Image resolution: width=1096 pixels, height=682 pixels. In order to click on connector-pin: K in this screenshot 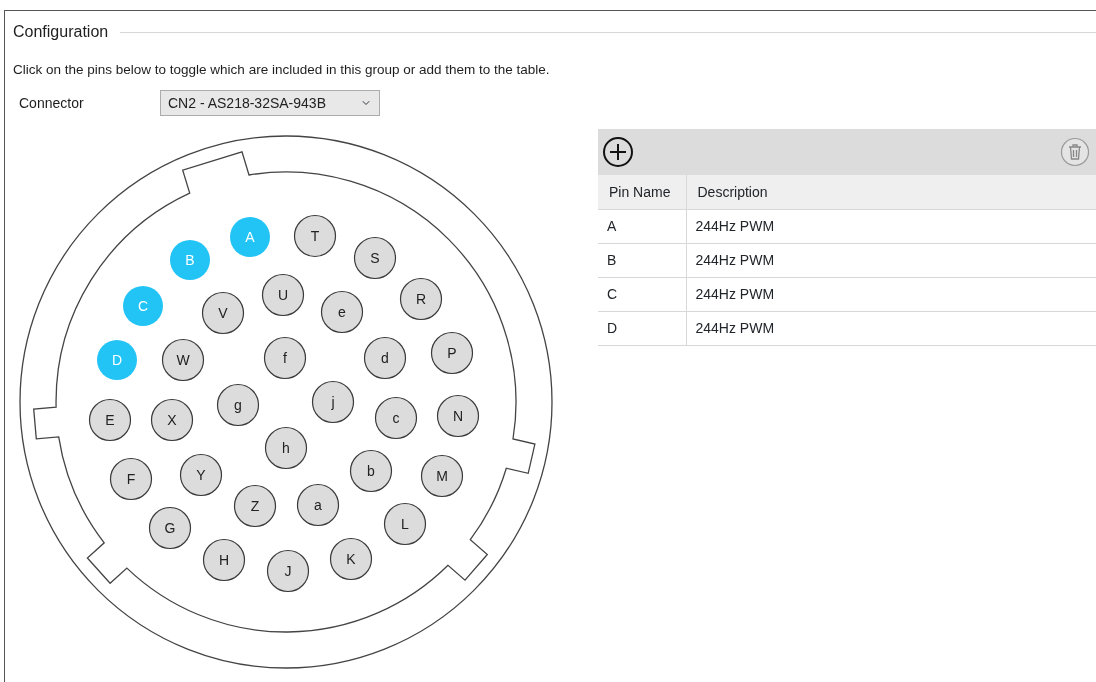, I will do `click(351, 559)`.